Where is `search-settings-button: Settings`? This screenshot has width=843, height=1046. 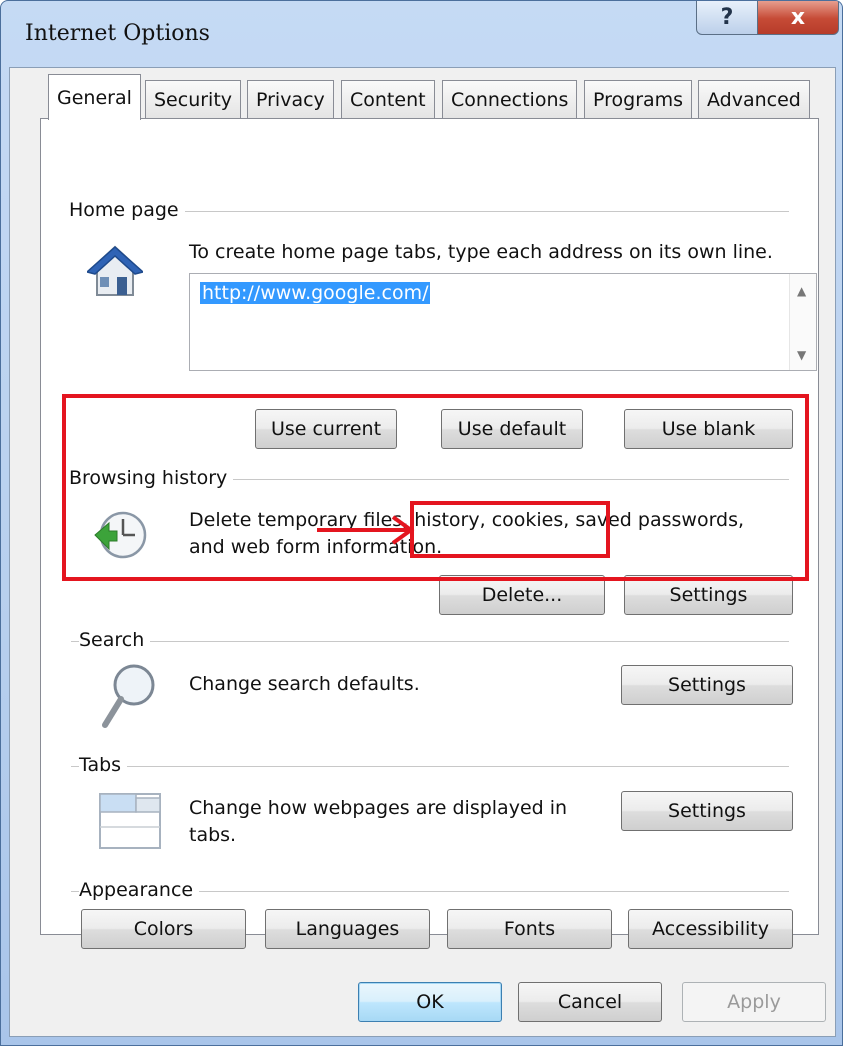
search-settings-button: Settings is located at coordinates (707, 685).